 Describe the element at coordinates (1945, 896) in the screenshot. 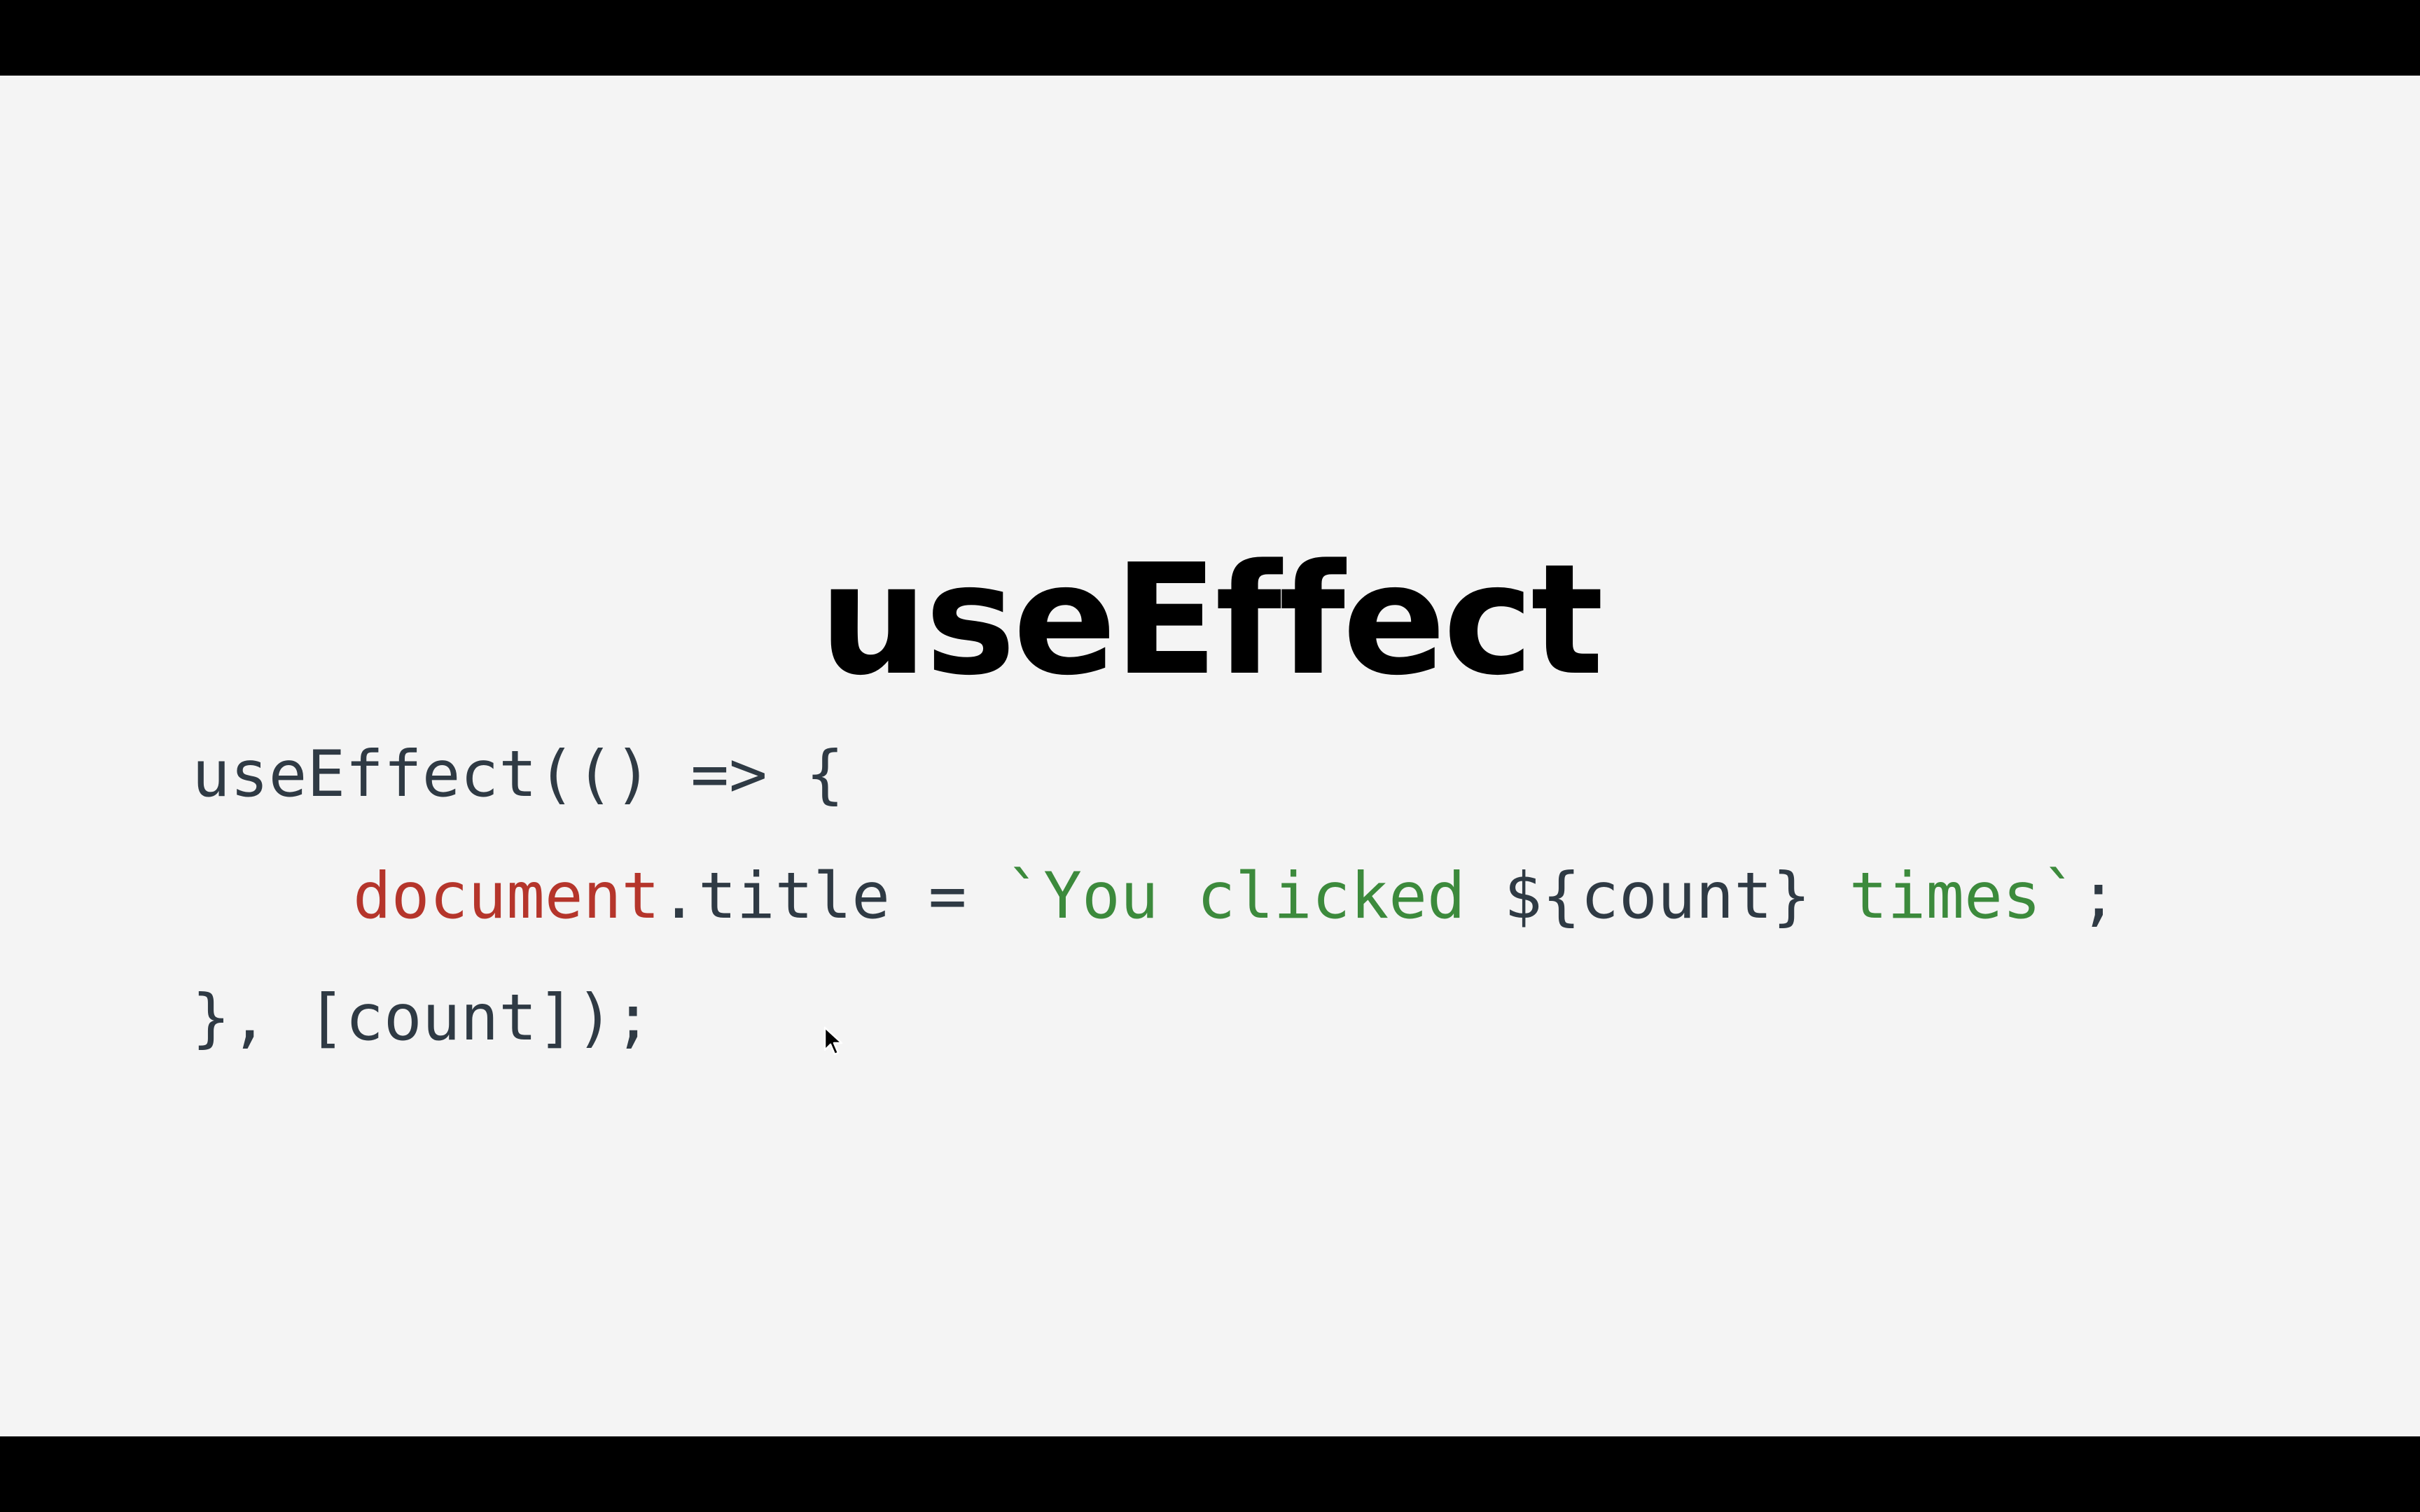

I see `code-token-string-close: times`` at that location.